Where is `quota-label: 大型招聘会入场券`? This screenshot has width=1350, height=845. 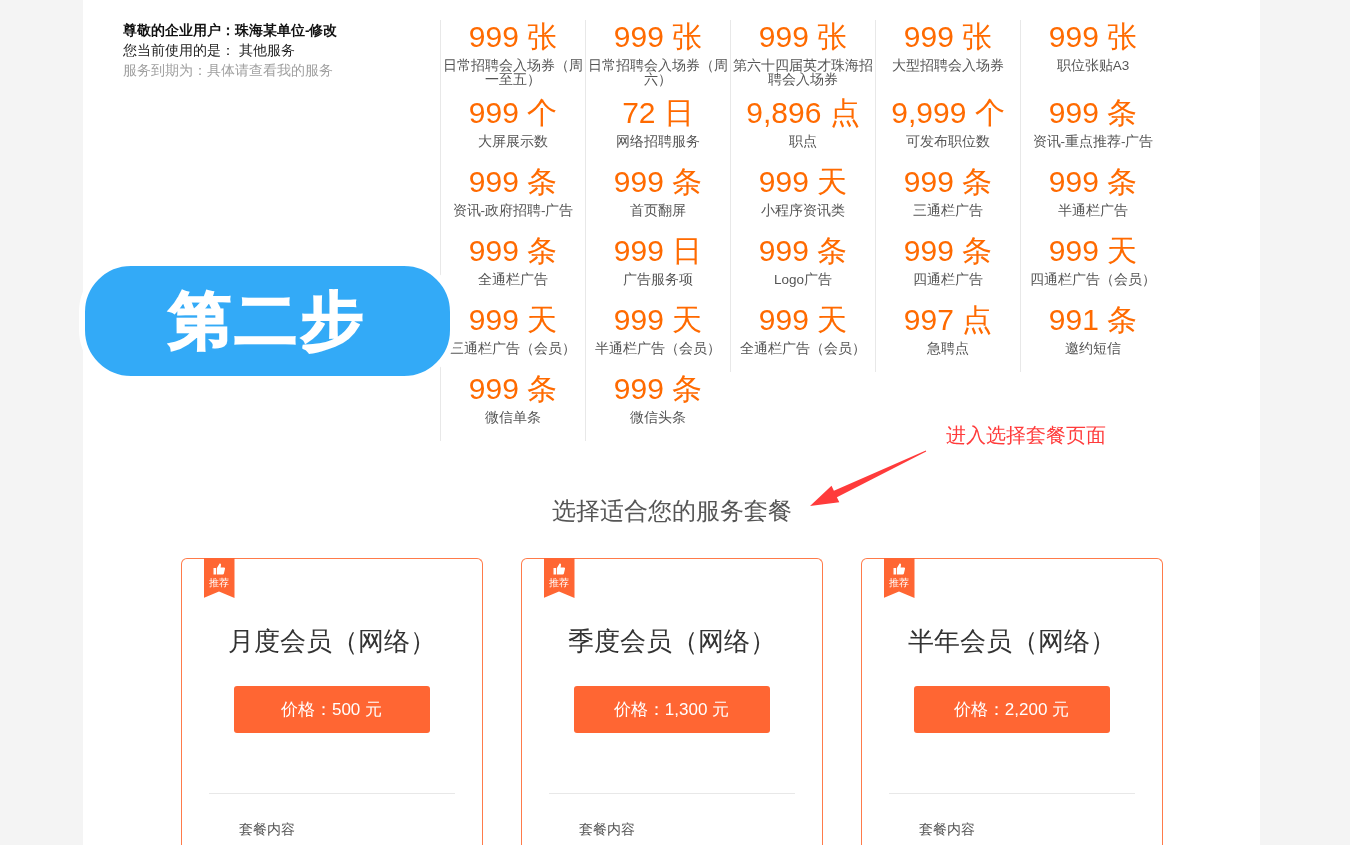
quota-label: 大型招聘会入场券 is located at coordinates (948, 66).